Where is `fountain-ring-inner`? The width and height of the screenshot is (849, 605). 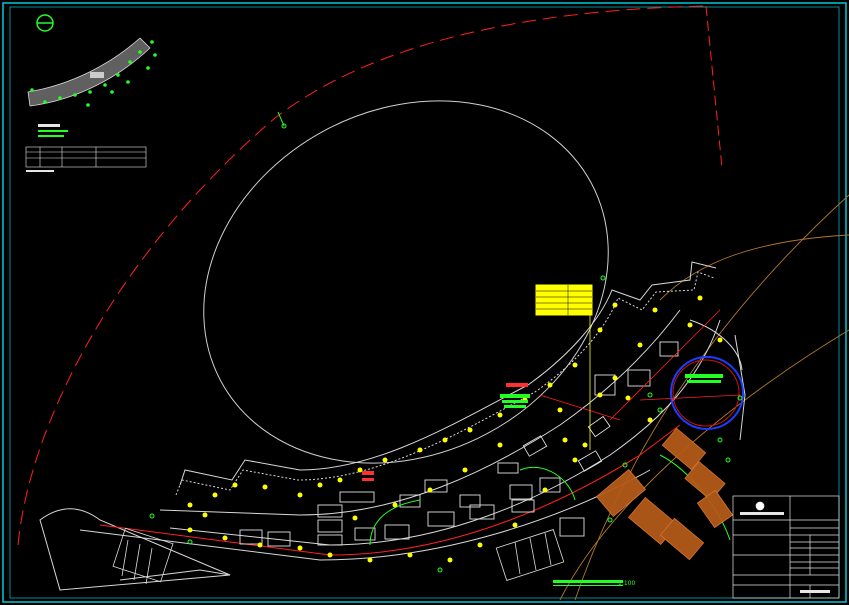 fountain-ring-inner is located at coordinates (706, 393).